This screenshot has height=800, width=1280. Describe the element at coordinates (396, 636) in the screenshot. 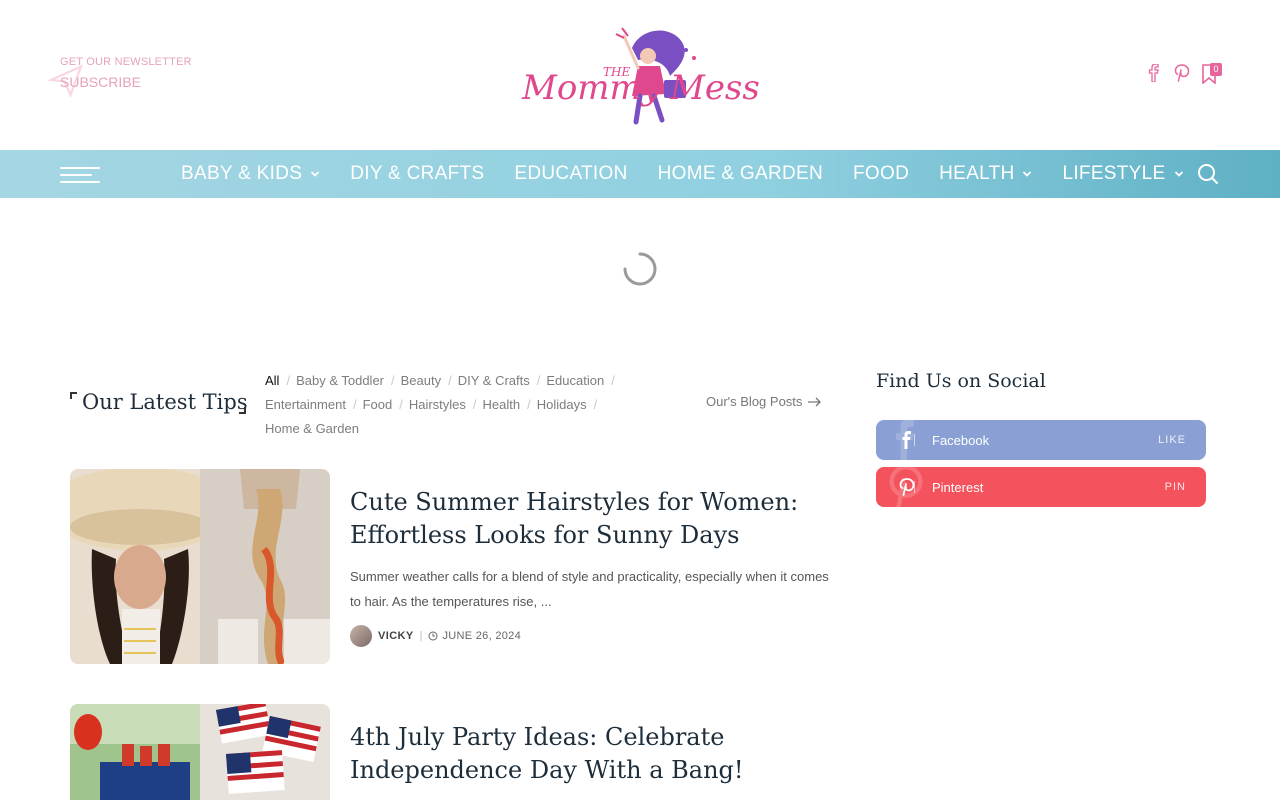

I see `author-name: VICKY` at that location.